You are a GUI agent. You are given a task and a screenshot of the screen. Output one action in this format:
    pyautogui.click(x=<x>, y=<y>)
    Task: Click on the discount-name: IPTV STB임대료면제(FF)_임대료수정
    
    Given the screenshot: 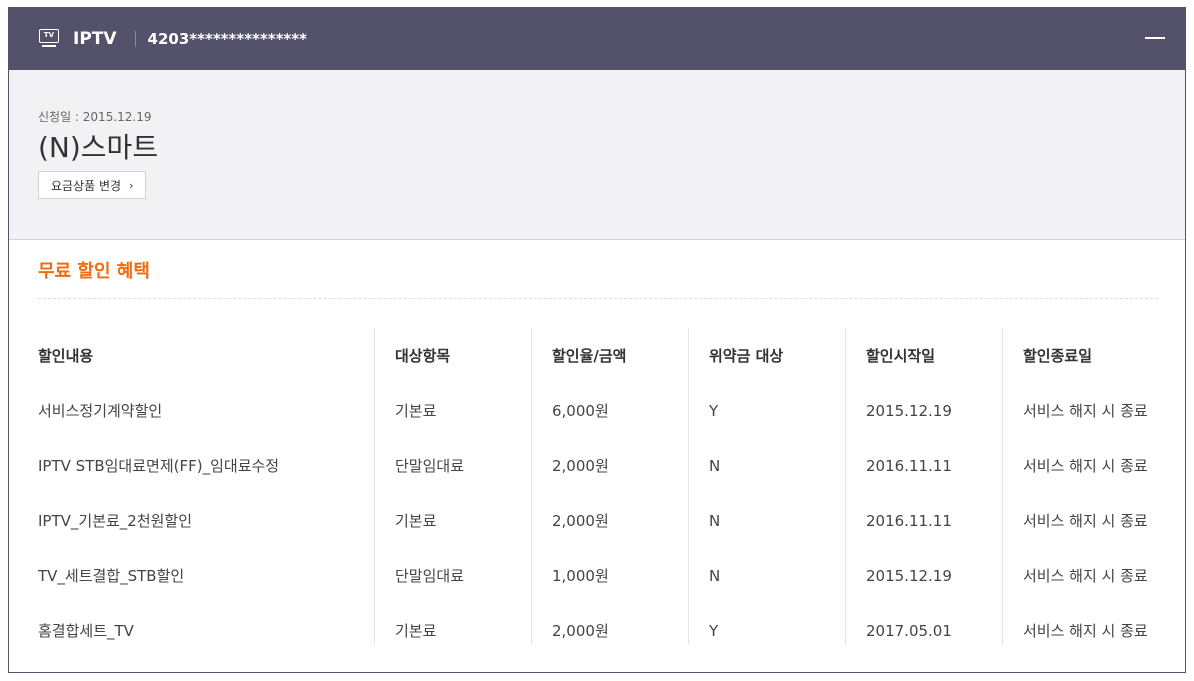 What is the action you would take?
    pyautogui.click(x=159, y=466)
    